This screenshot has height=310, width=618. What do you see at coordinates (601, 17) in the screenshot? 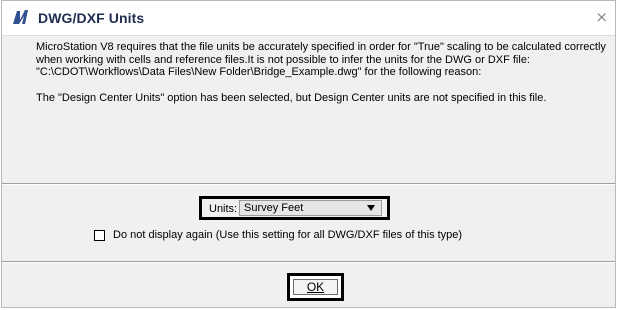
I see `close-icon: ×` at bounding box center [601, 17].